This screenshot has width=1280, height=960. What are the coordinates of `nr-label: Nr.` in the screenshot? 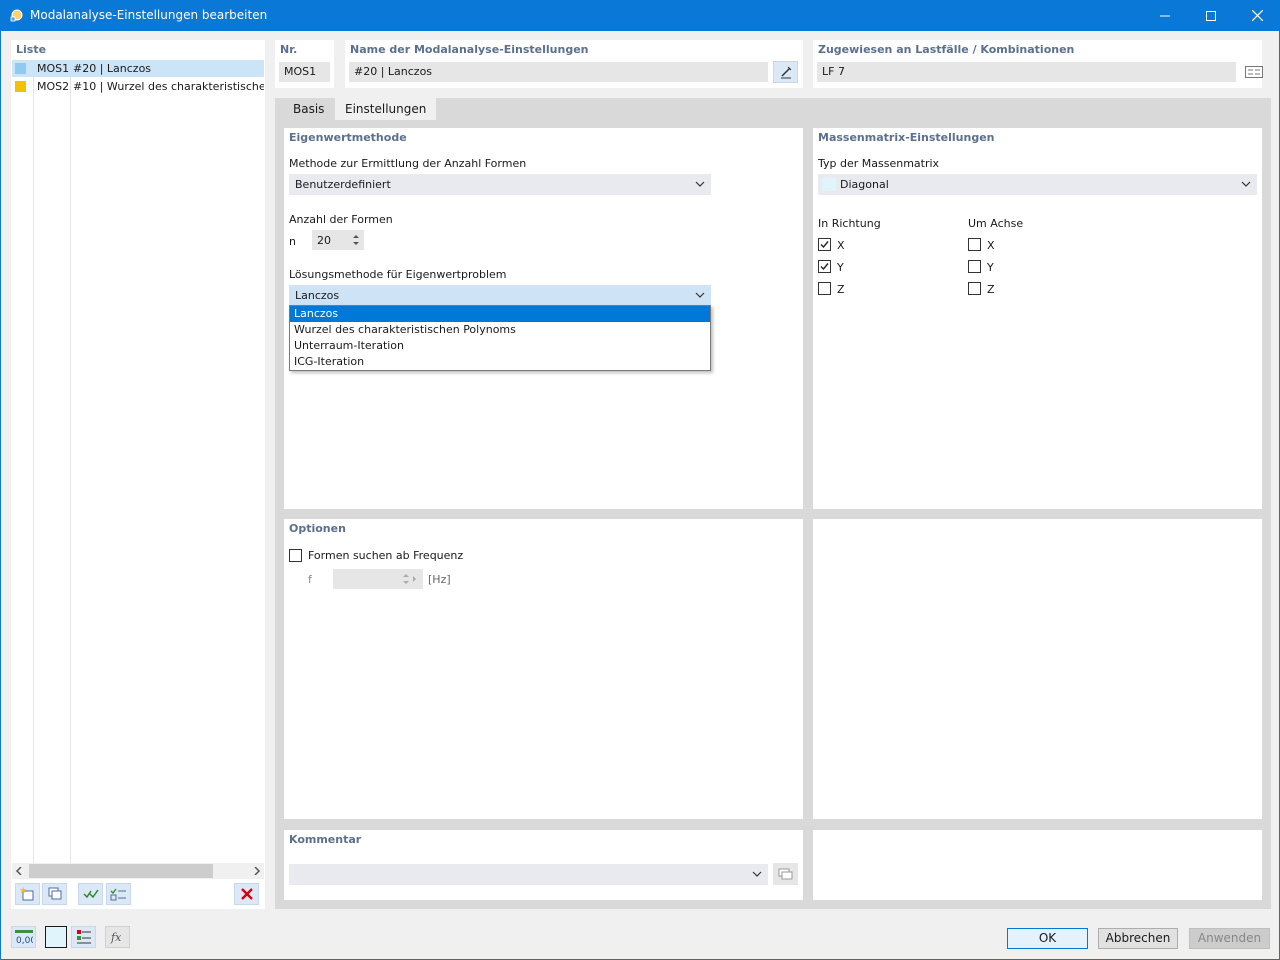 It's located at (289, 49).